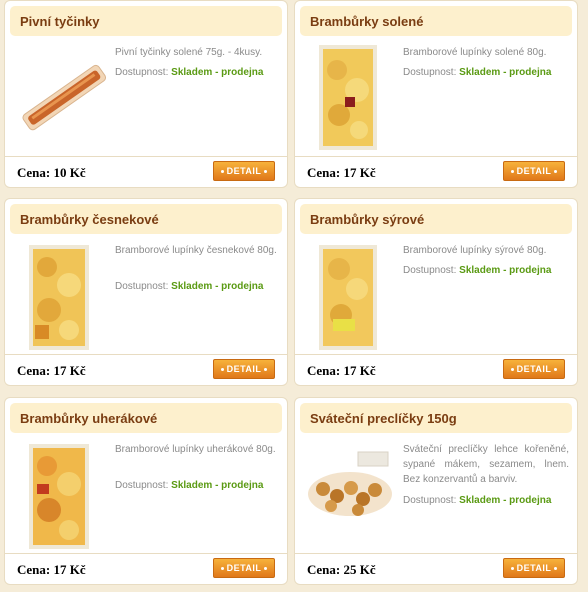  What do you see at coordinates (189, 52) in the screenshot?
I see `product-description: Pivní tyčinky solené 75g. - 4kusy.` at bounding box center [189, 52].